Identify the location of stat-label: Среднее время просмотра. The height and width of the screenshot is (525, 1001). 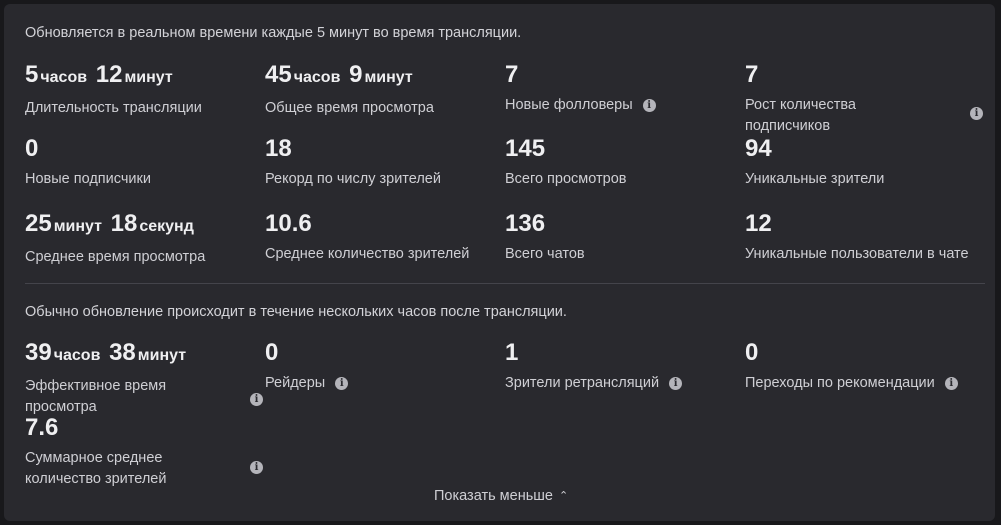
(115, 257).